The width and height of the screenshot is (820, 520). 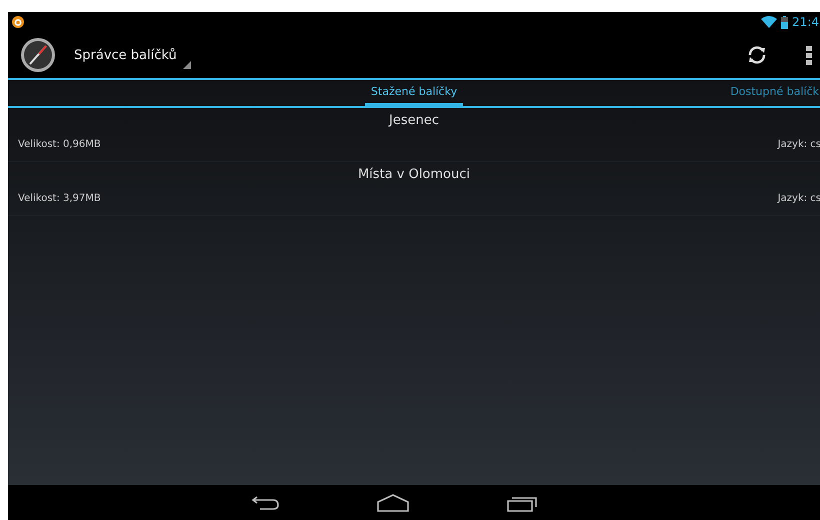 I want to click on back-icon, so click(x=265, y=502).